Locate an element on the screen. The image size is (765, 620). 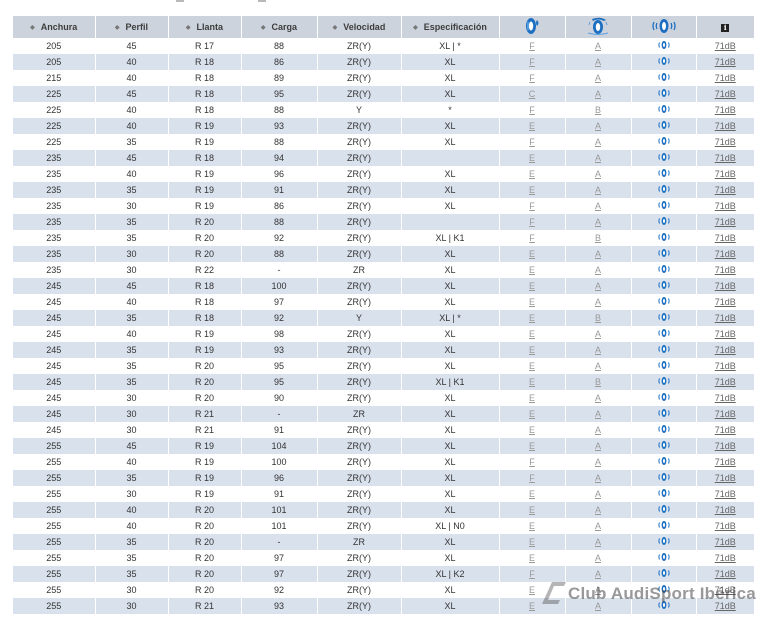
column-header-specification: ◆ Especificación is located at coordinates (450, 27).